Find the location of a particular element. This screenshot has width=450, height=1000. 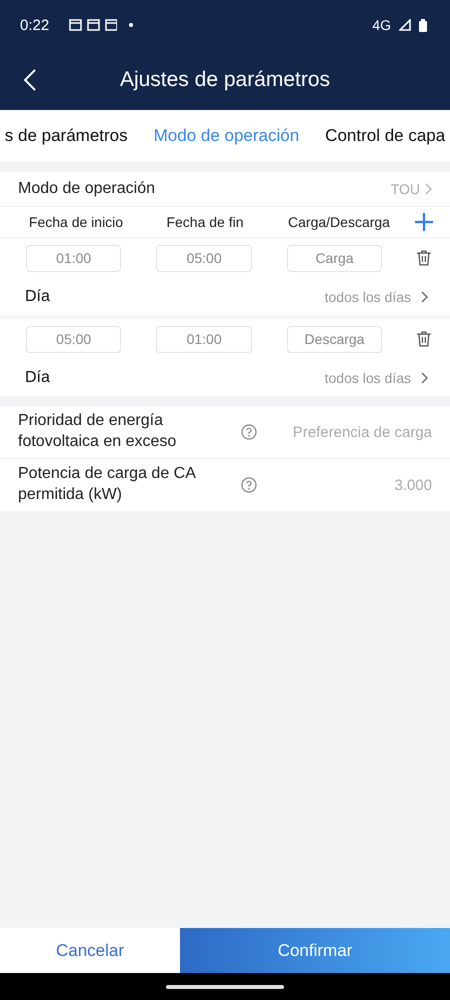

network-type: 4G is located at coordinates (381, 25).